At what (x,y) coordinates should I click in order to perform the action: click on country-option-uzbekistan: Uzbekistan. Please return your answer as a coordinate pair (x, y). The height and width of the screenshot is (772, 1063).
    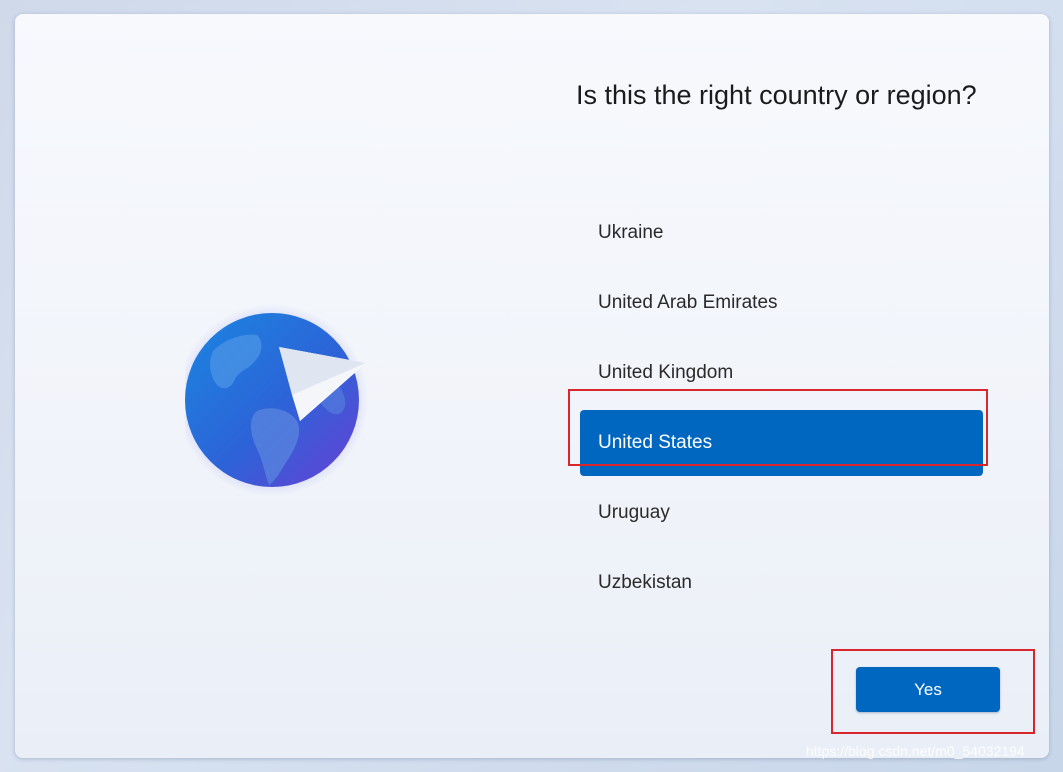
    Looking at the image, I should click on (781, 583).